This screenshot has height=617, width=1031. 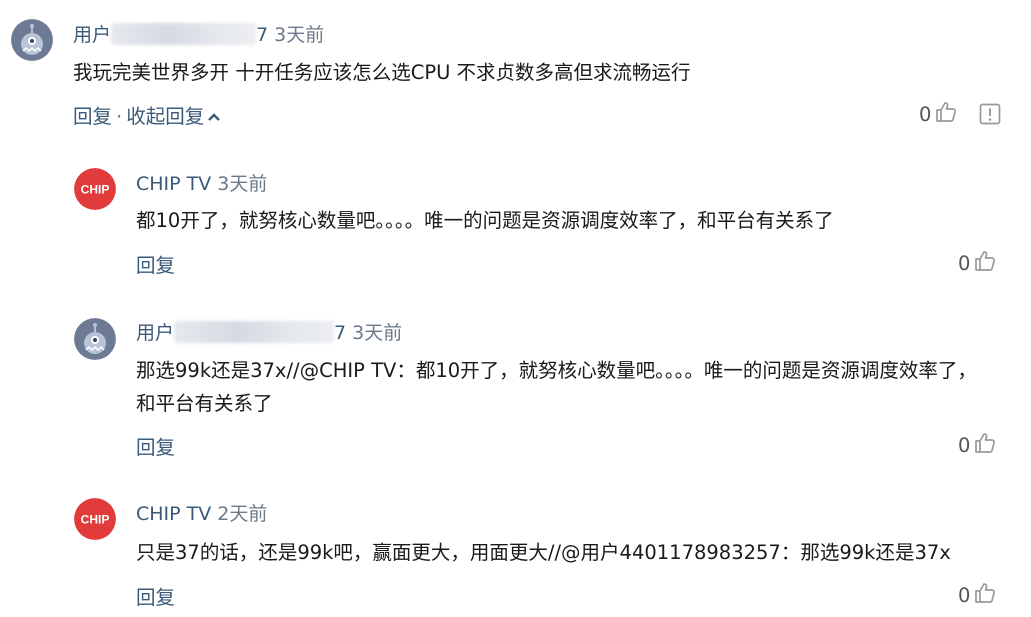 I want to click on comment-actions: 回复 · 收起回复, so click(x=147, y=114).